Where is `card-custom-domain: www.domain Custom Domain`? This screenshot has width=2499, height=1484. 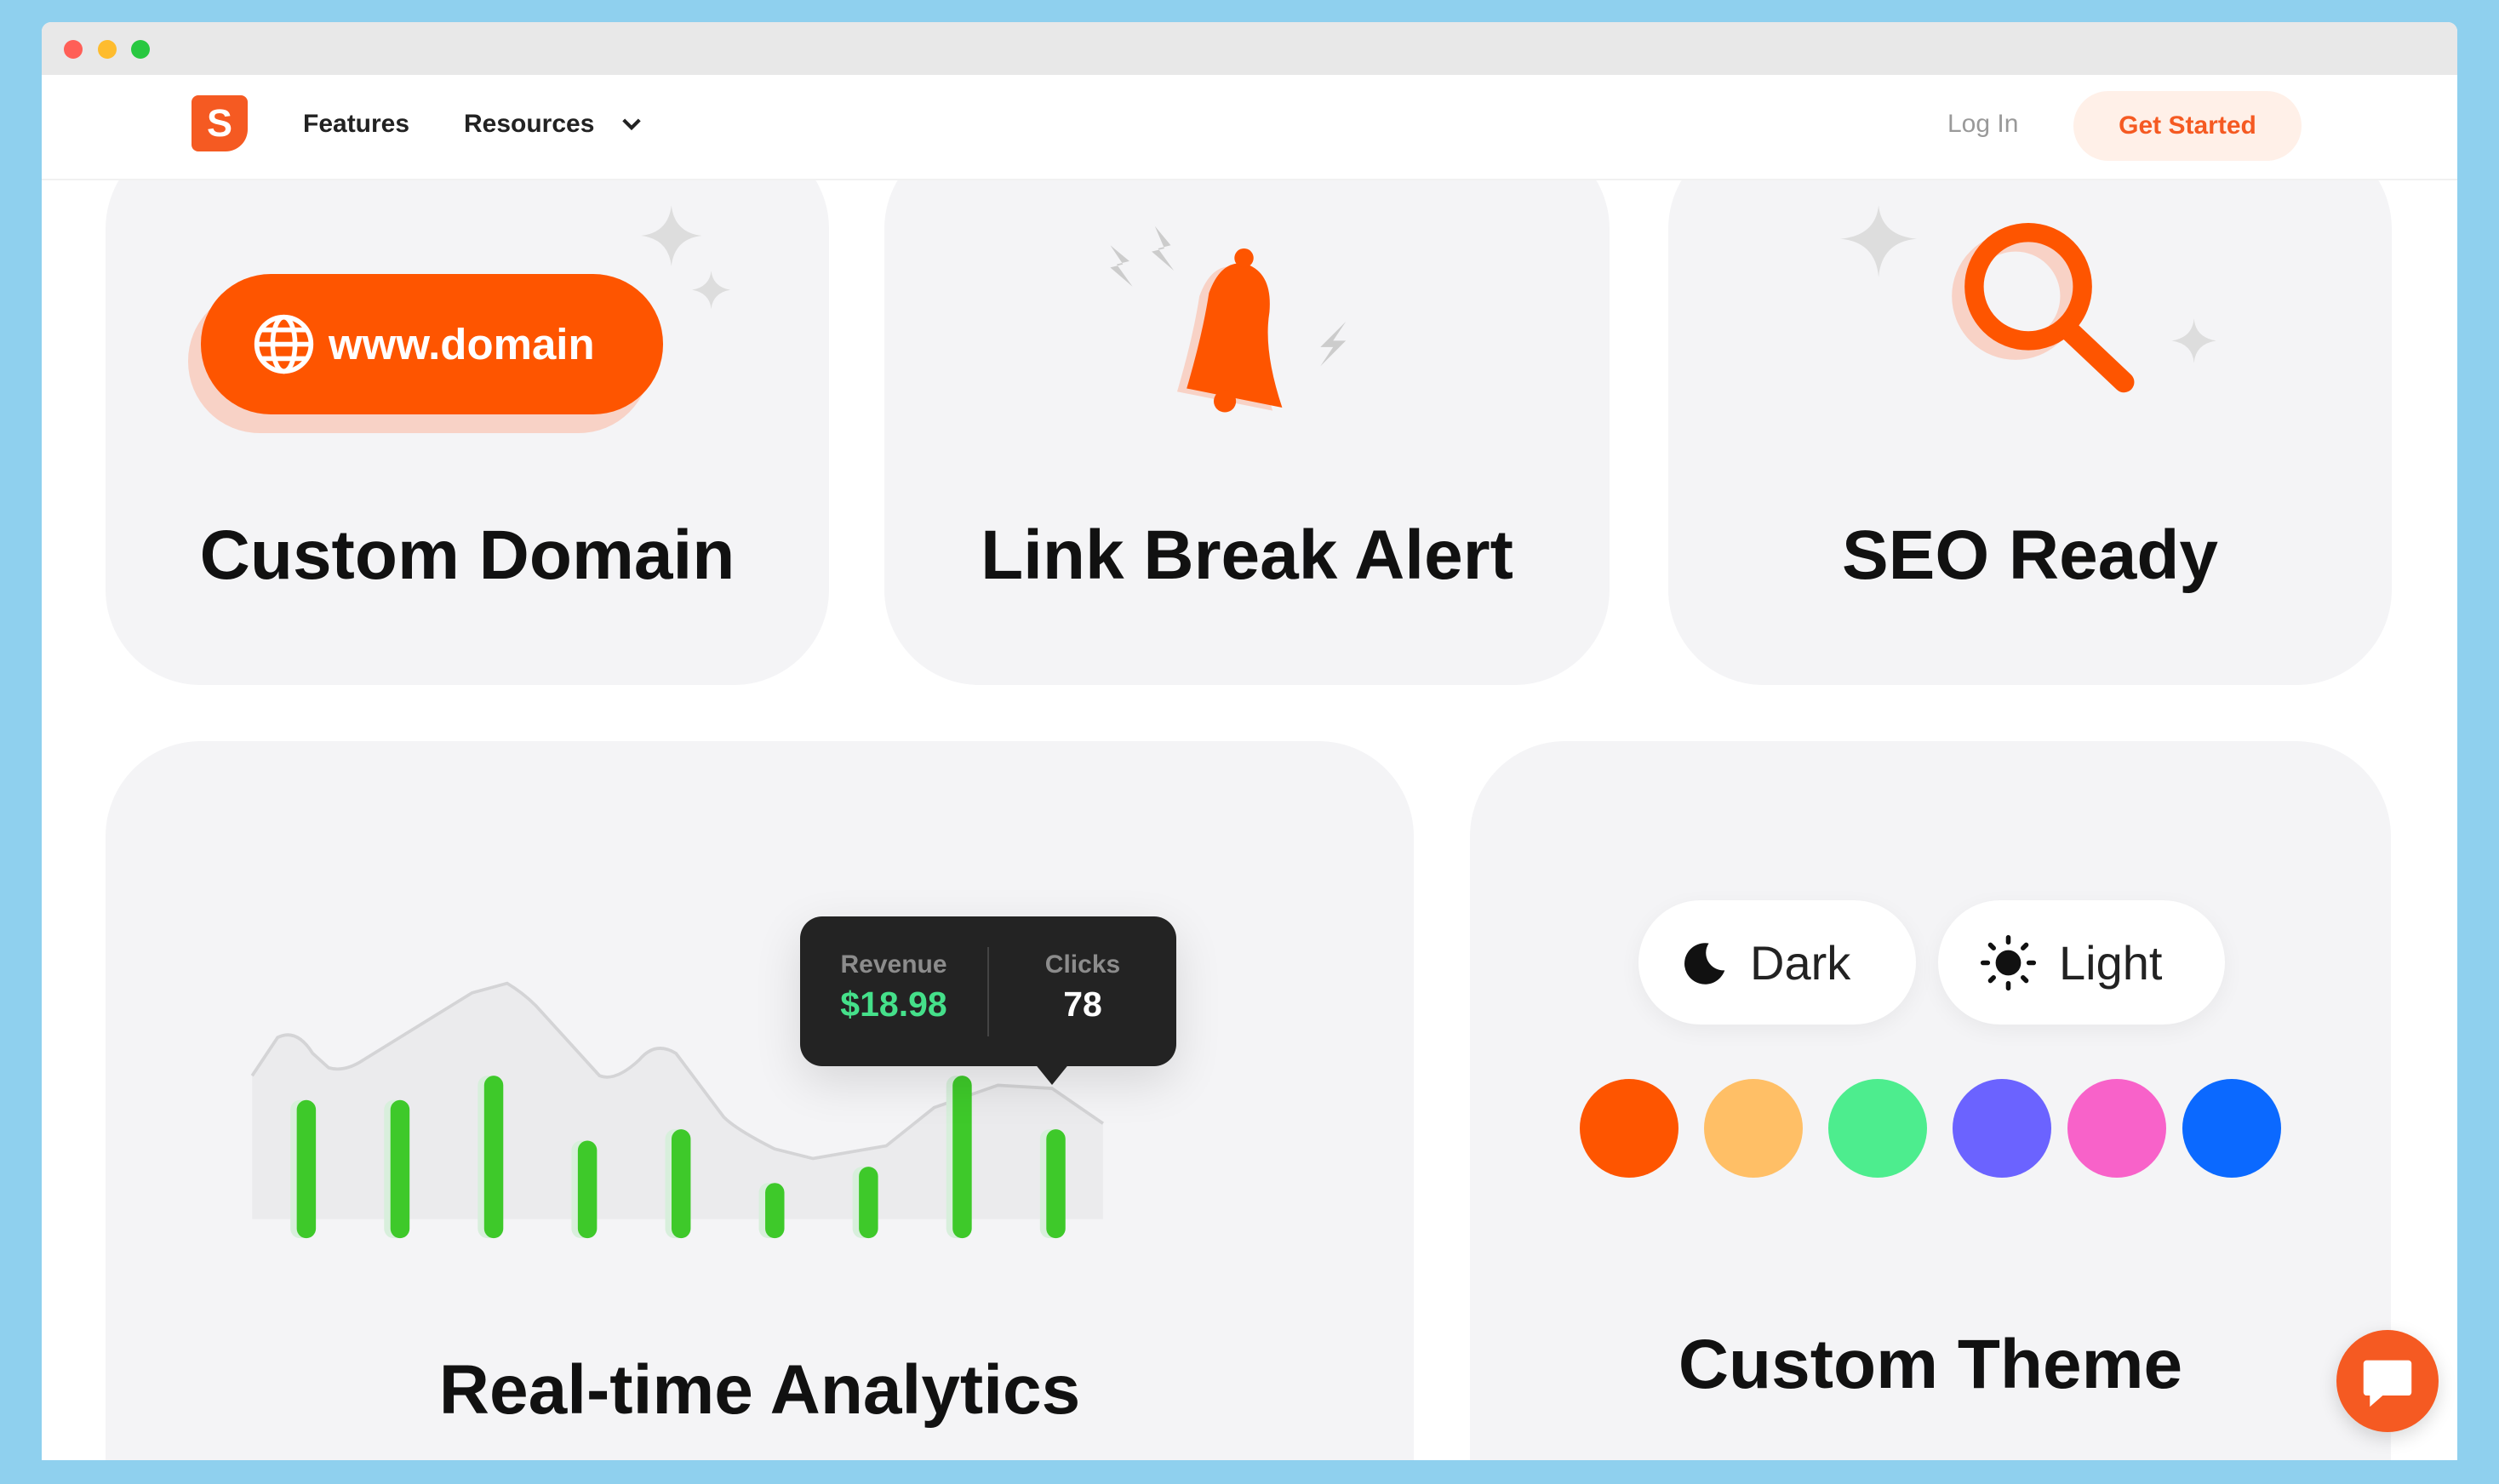
card-custom-domain: www.domain Custom Domain is located at coordinates (468, 409).